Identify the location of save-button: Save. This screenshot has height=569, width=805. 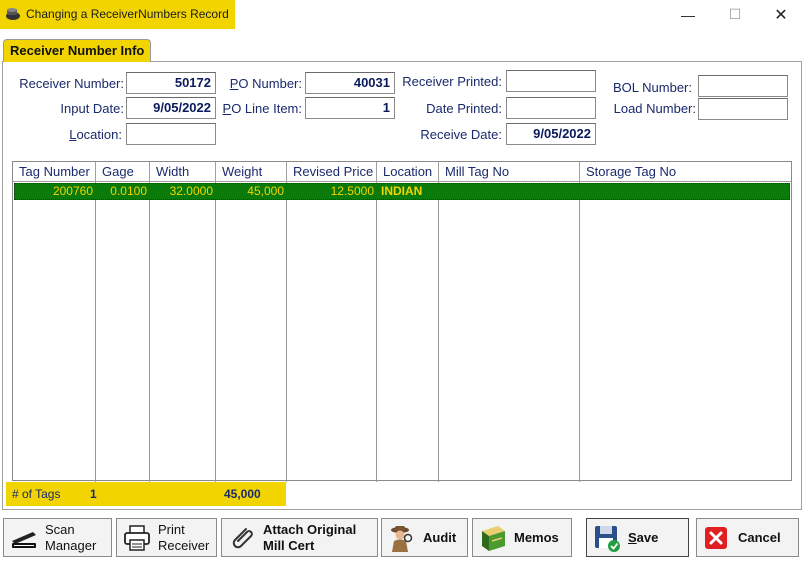
(637, 537).